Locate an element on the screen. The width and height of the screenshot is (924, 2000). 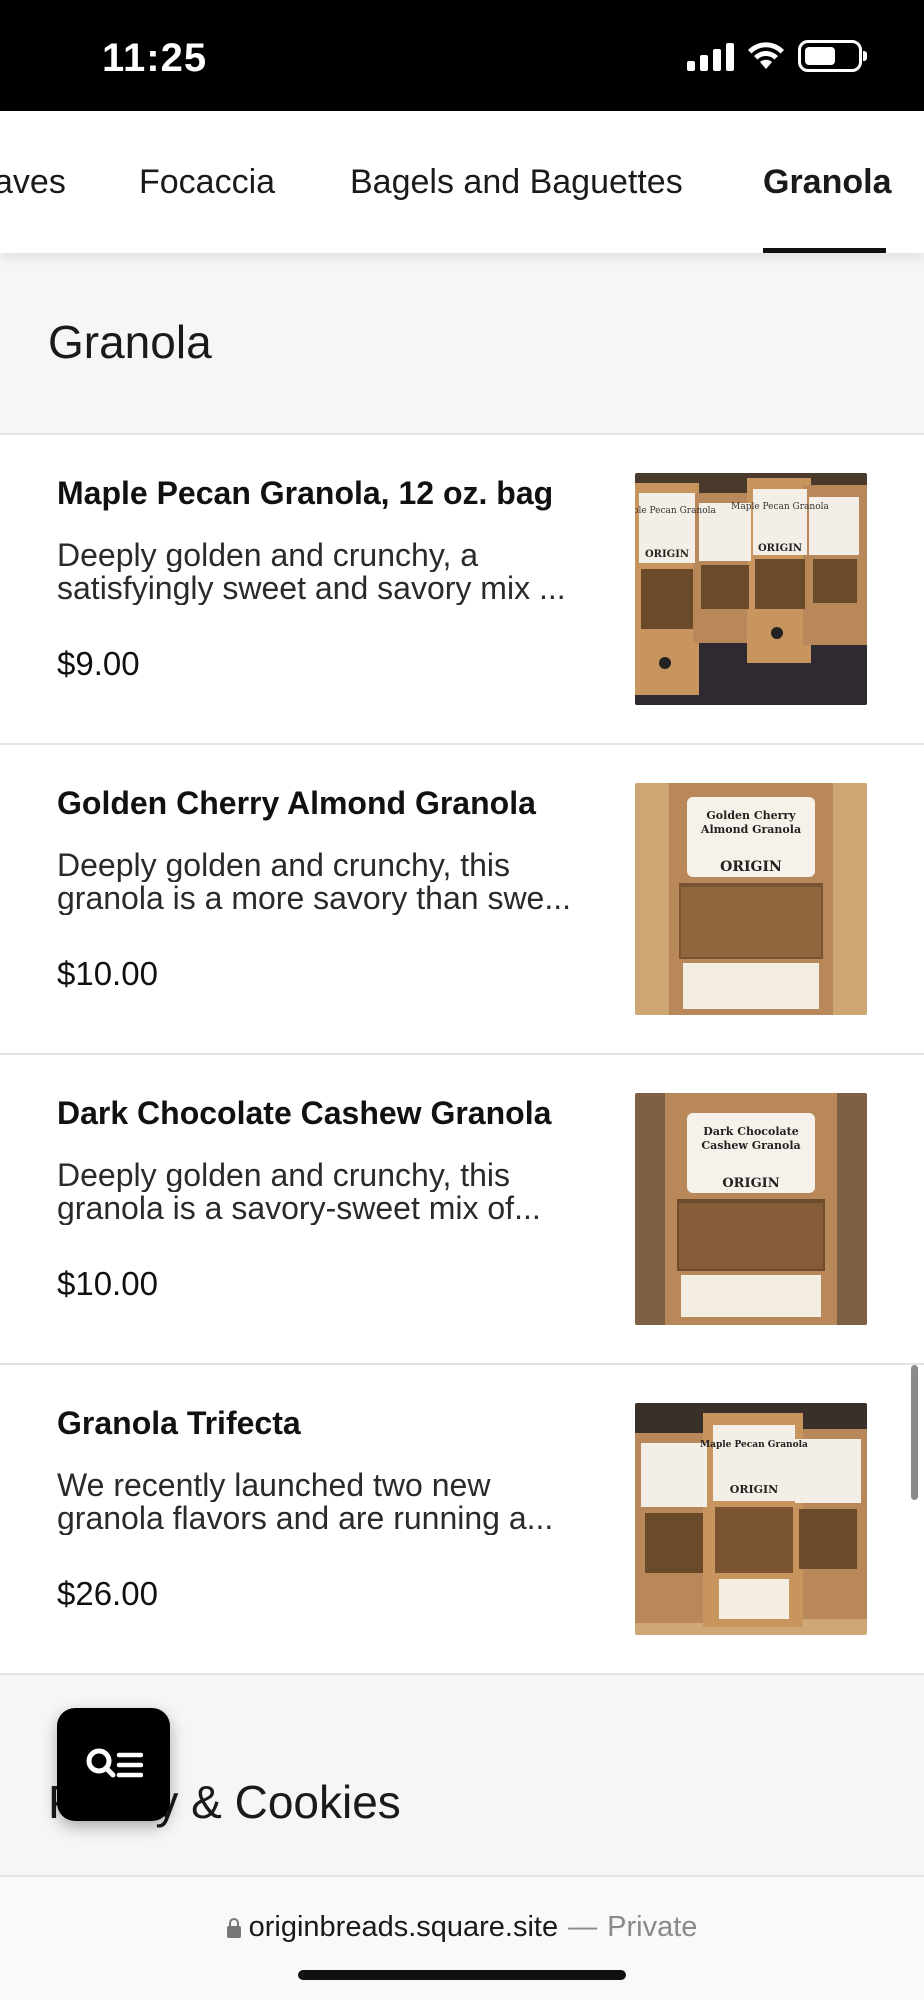
wifi-icon is located at coordinates (766, 55).